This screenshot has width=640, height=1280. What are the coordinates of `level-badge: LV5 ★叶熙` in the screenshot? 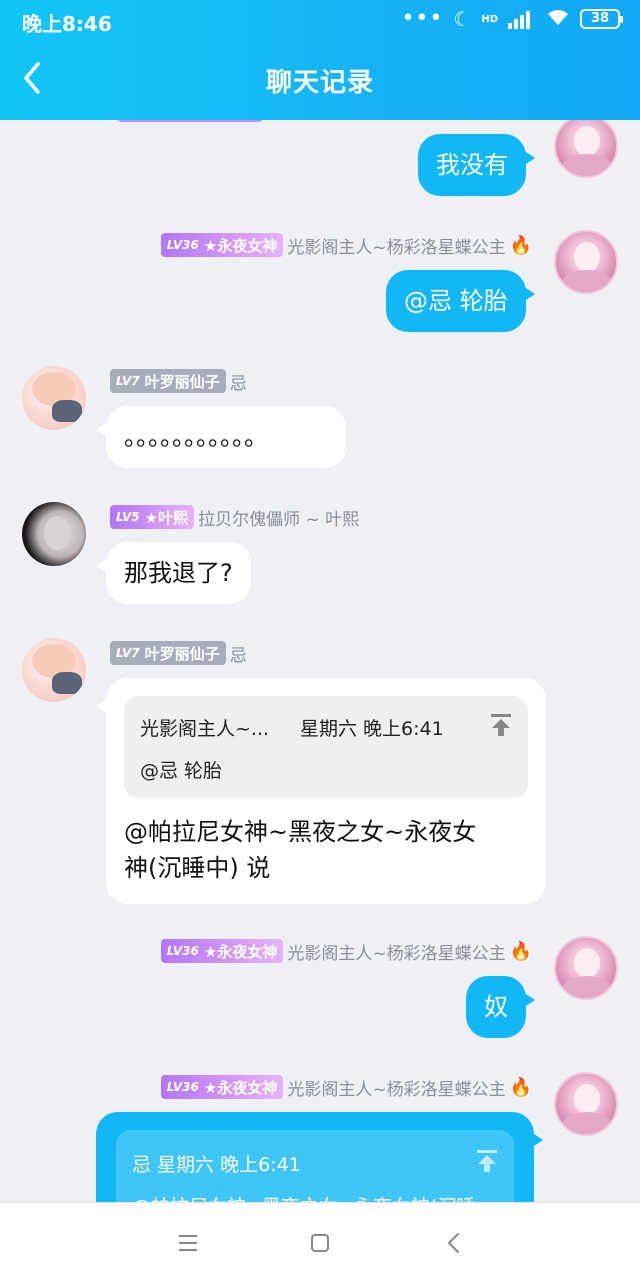 It's located at (152, 517).